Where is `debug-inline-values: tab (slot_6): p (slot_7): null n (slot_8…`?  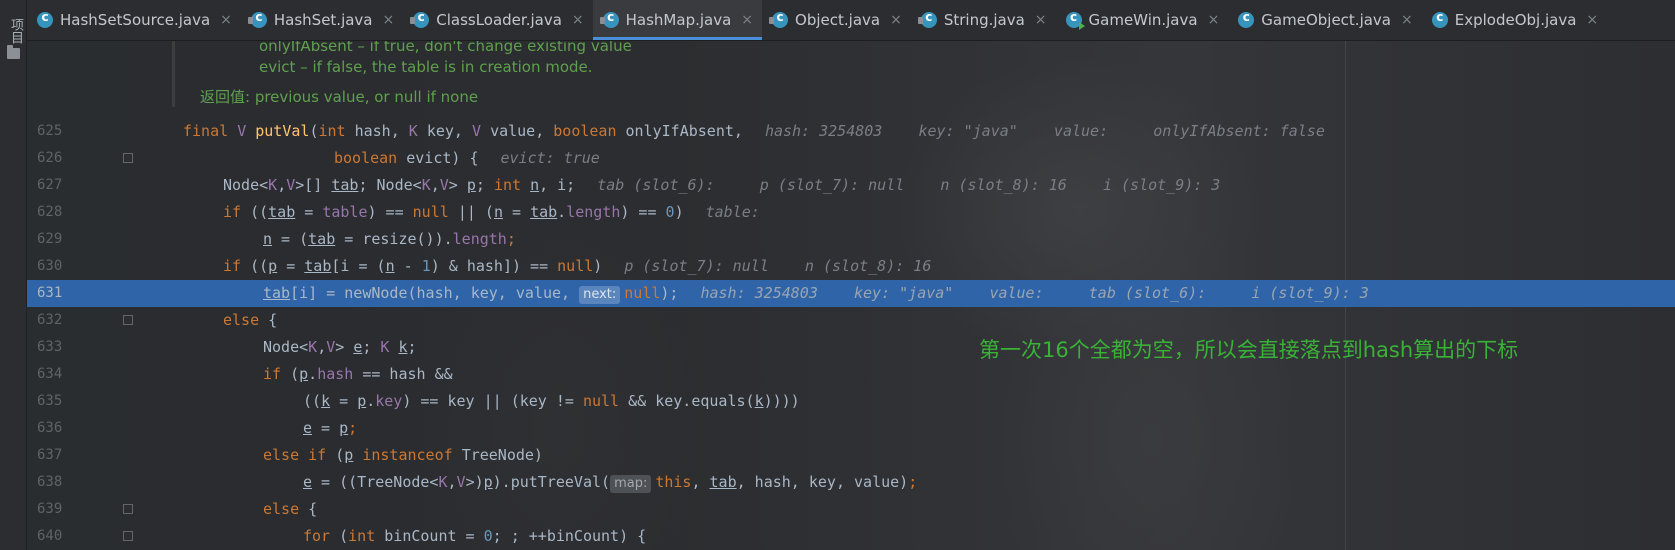
debug-inline-values: tab (slot_6): p (slot_7): null n (slot_8… is located at coordinates (909, 185).